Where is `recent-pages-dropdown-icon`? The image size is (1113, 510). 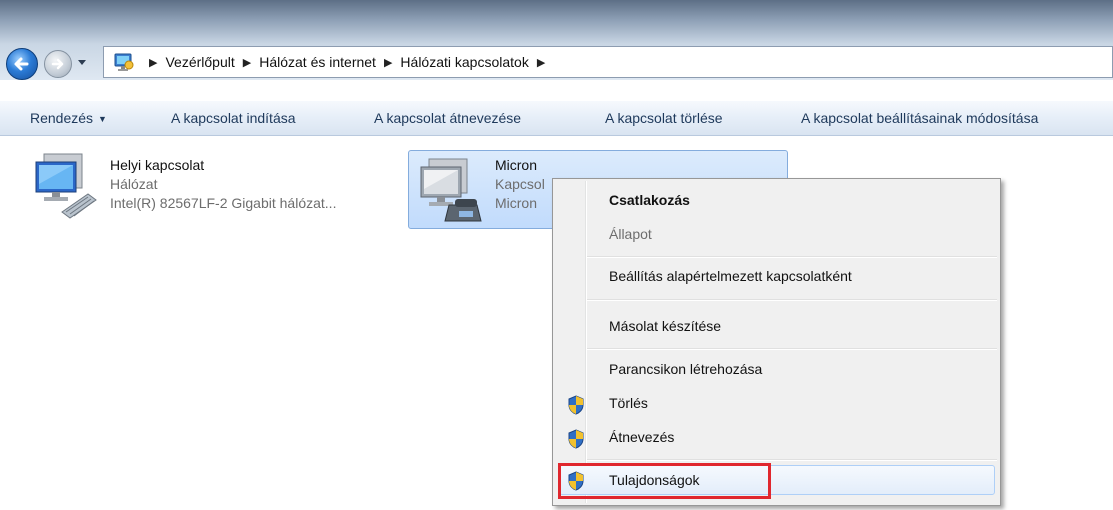 recent-pages-dropdown-icon is located at coordinates (82, 63).